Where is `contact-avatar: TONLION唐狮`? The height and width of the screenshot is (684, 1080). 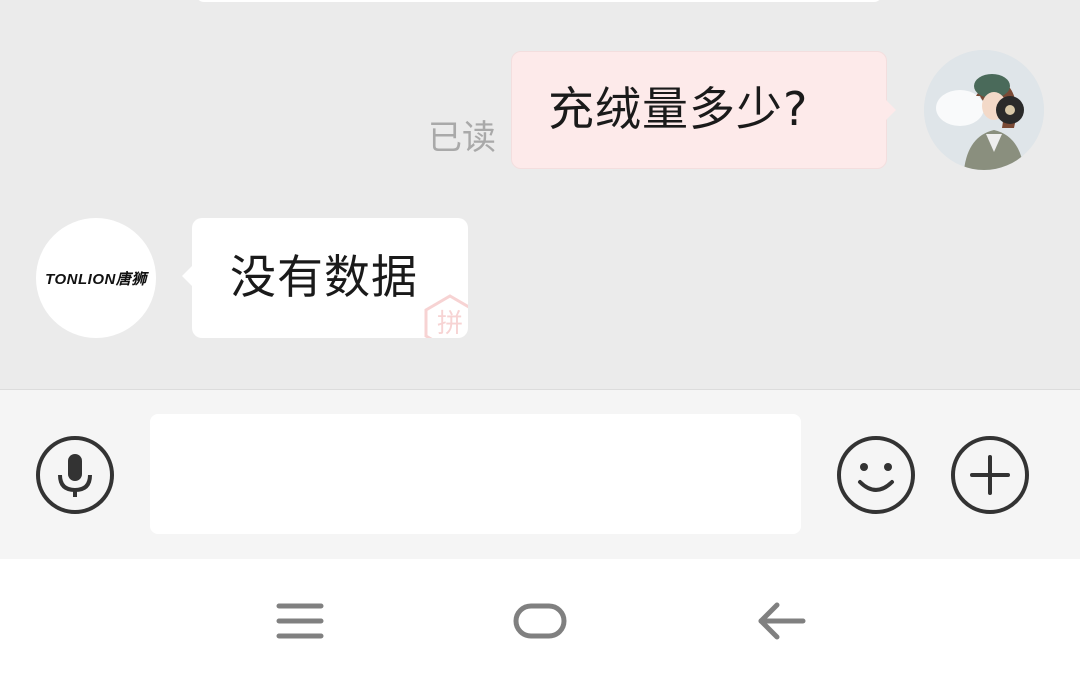 contact-avatar: TONLION唐狮 is located at coordinates (96, 278).